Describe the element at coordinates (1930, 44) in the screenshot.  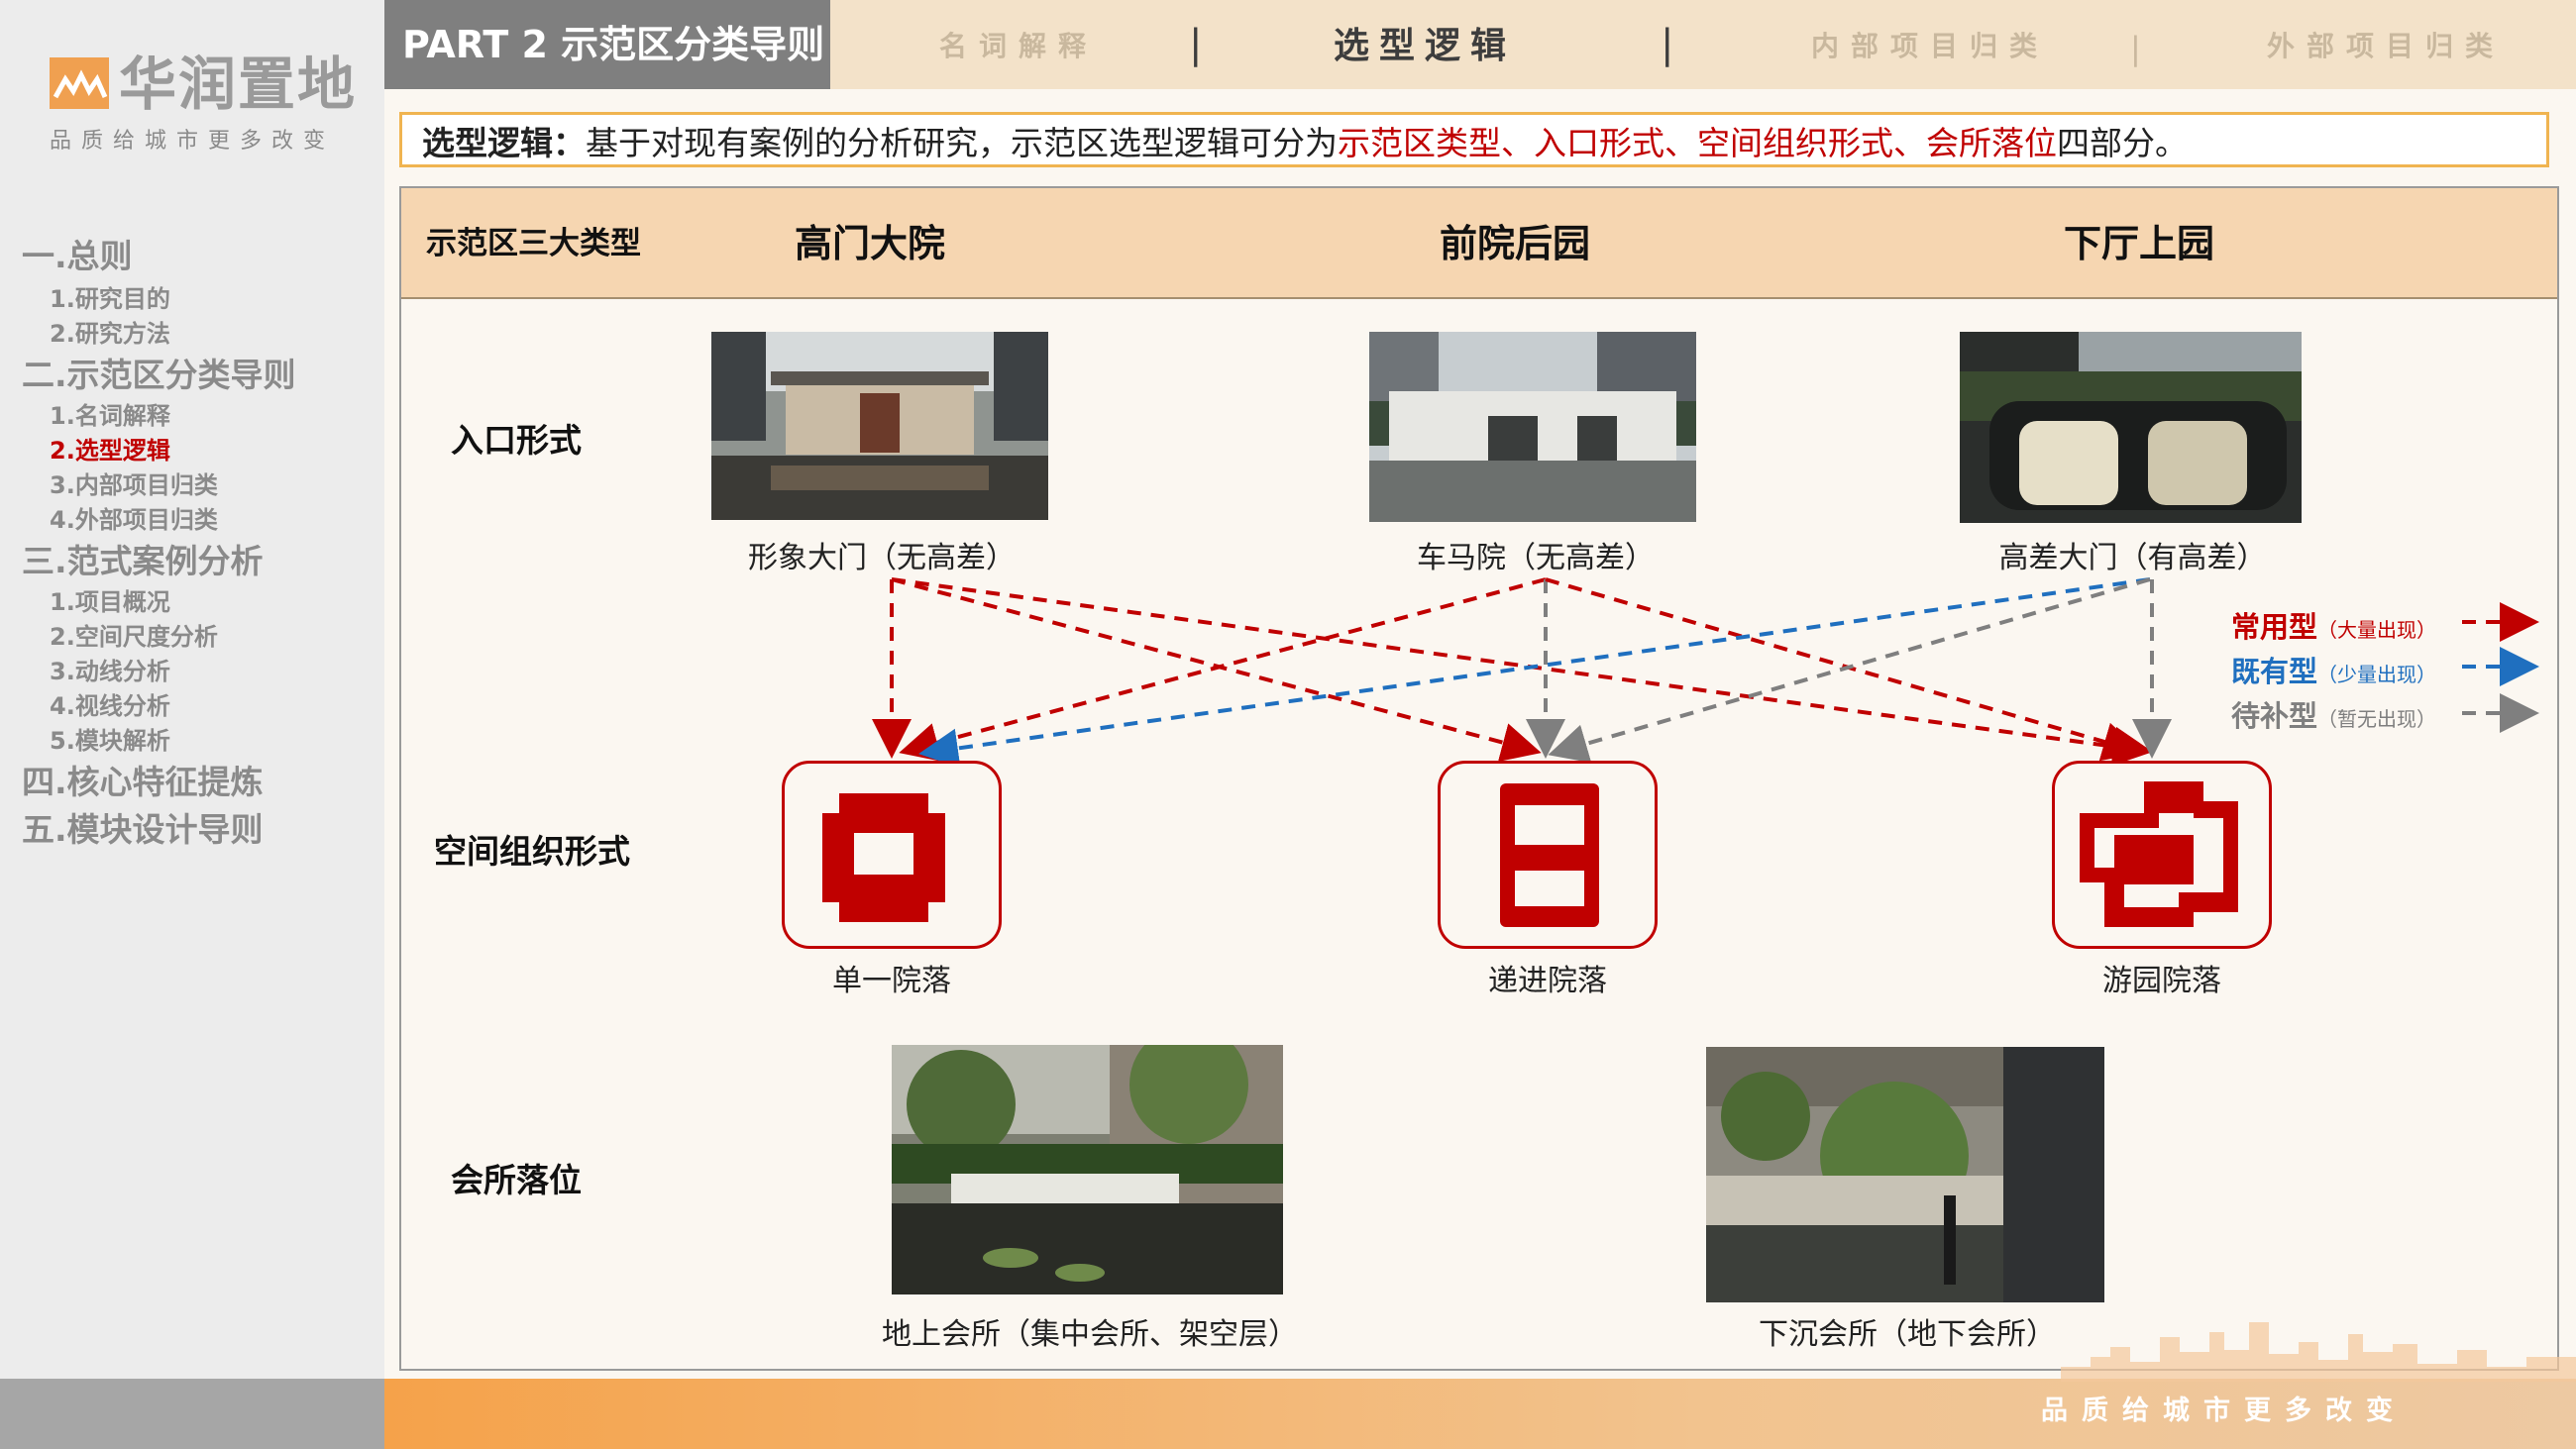
I see `tab-internal-projects: 内部项目归类` at that location.